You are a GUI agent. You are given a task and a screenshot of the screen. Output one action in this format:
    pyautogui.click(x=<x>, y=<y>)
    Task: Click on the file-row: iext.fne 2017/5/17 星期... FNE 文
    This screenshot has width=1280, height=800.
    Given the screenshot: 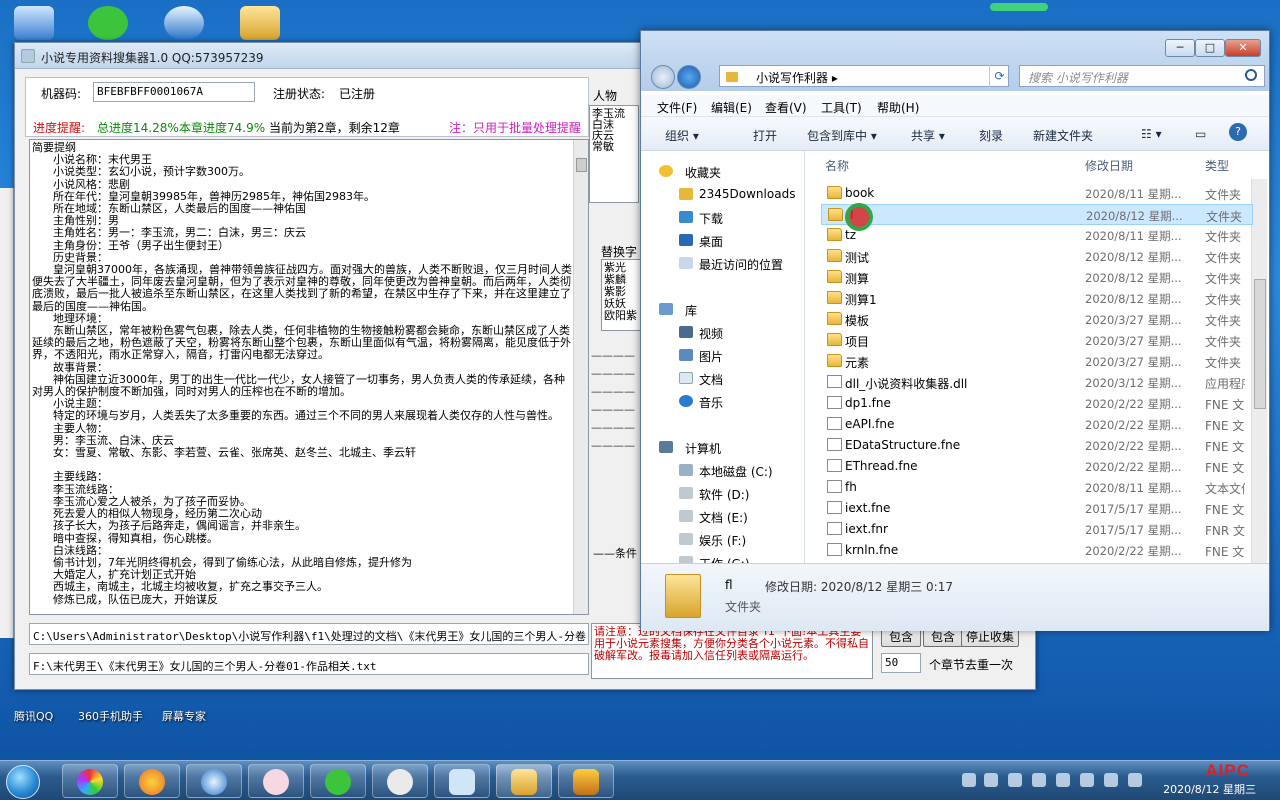 What is the action you would take?
    pyautogui.click(x=1037, y=508)
    